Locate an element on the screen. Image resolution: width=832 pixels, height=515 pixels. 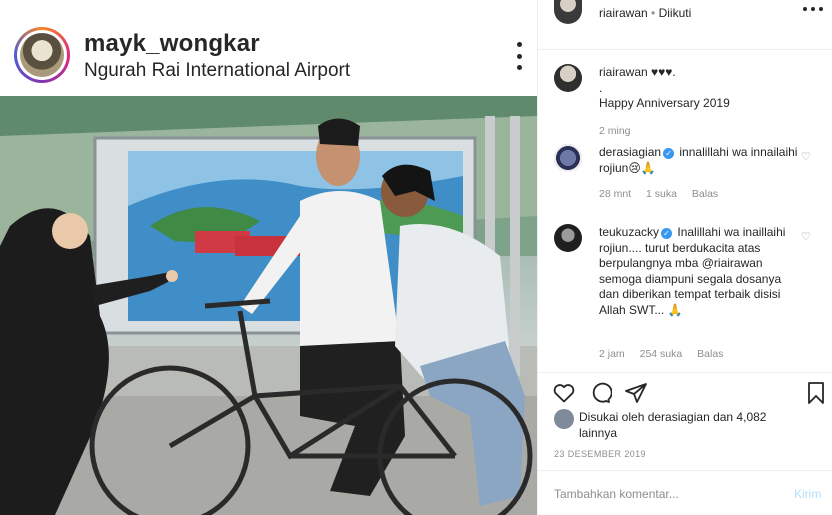
owner-line: riairawan • Diikuti is located at coordinates (645, 13).